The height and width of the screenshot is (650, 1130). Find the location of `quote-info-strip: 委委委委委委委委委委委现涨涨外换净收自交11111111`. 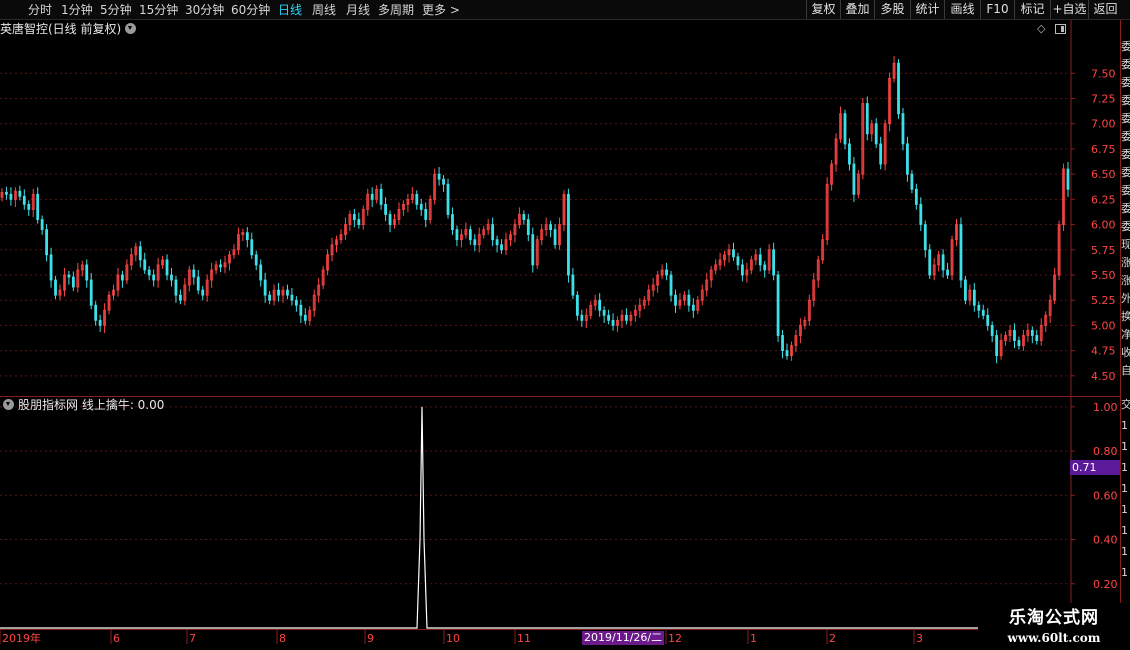

quote-info-strip: 委委委委委委委委委委委现涨涨外换净收自交11111111 is located at coordinates (1125, 326).